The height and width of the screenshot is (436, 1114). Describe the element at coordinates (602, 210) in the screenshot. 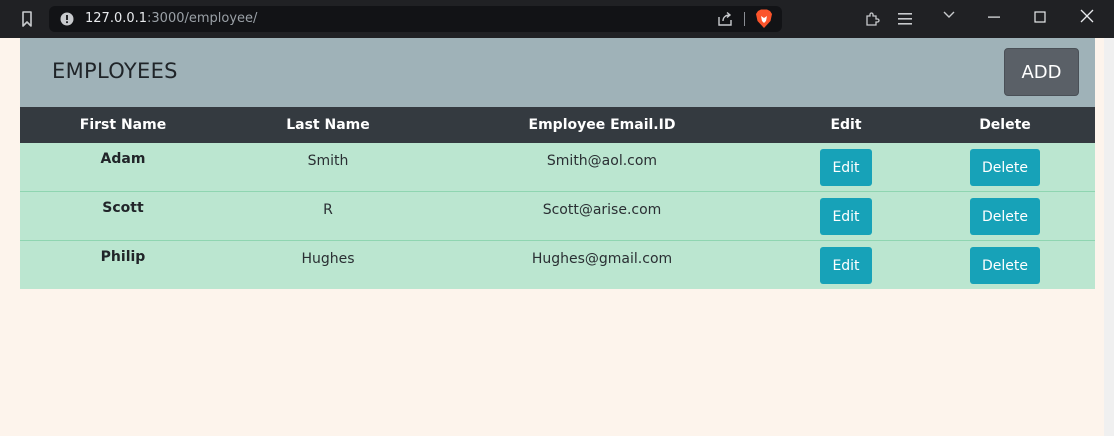

I see `email-cell: Scott@arise.com` at that location.